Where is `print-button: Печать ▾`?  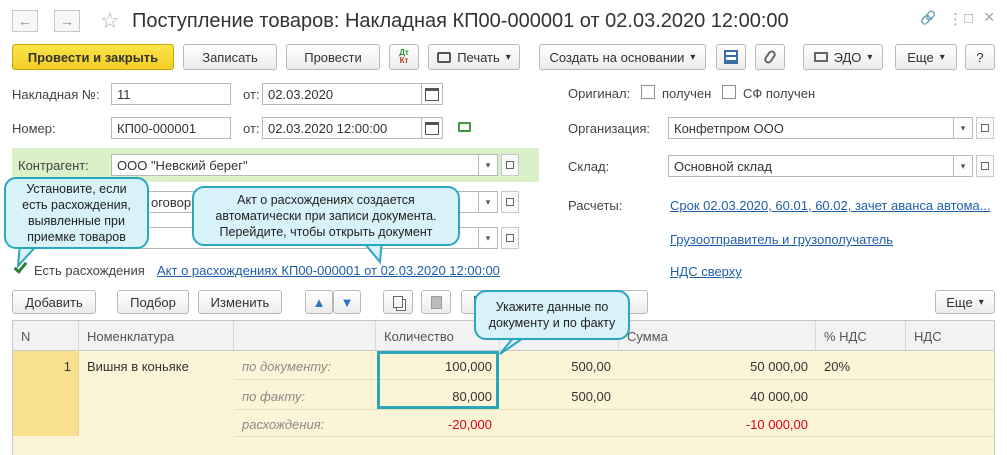
print-button: Печать ▾ is located at coordinates (474, 57).